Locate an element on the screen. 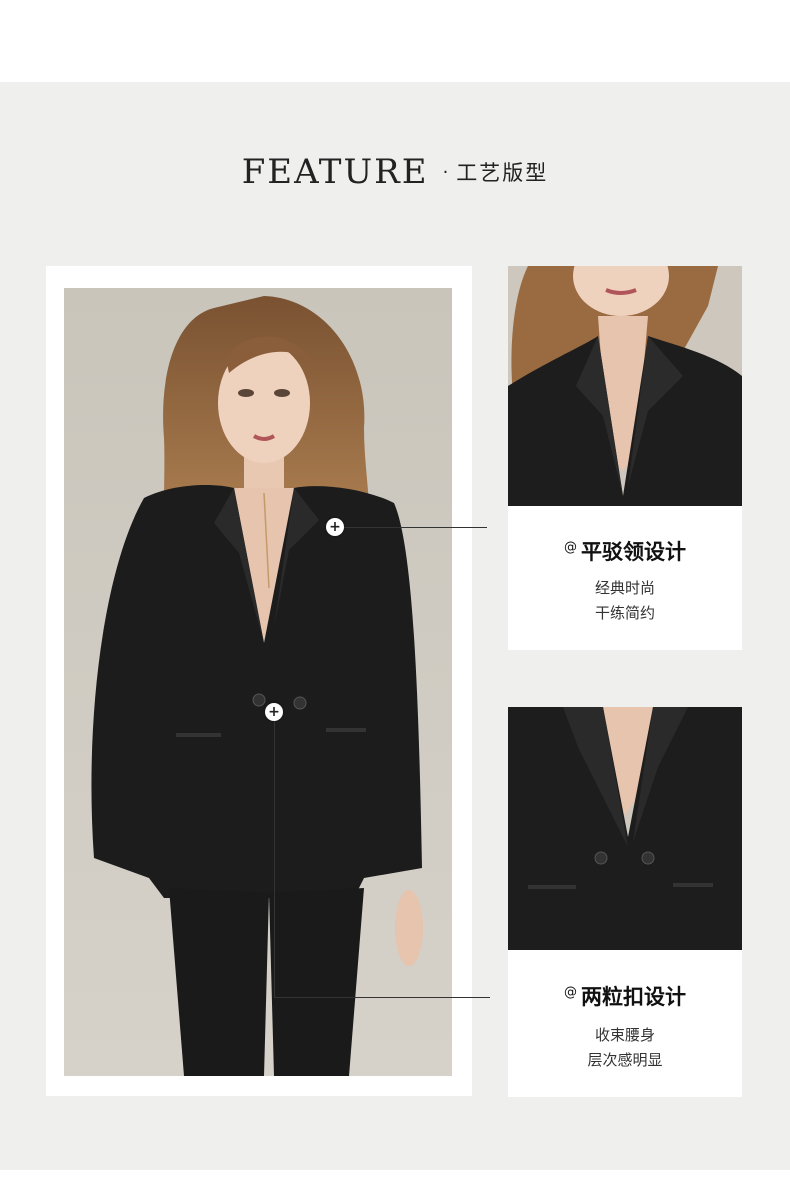  feature-title-buttons: @ 两粒扣设计 is located at coordinates (625, 996).